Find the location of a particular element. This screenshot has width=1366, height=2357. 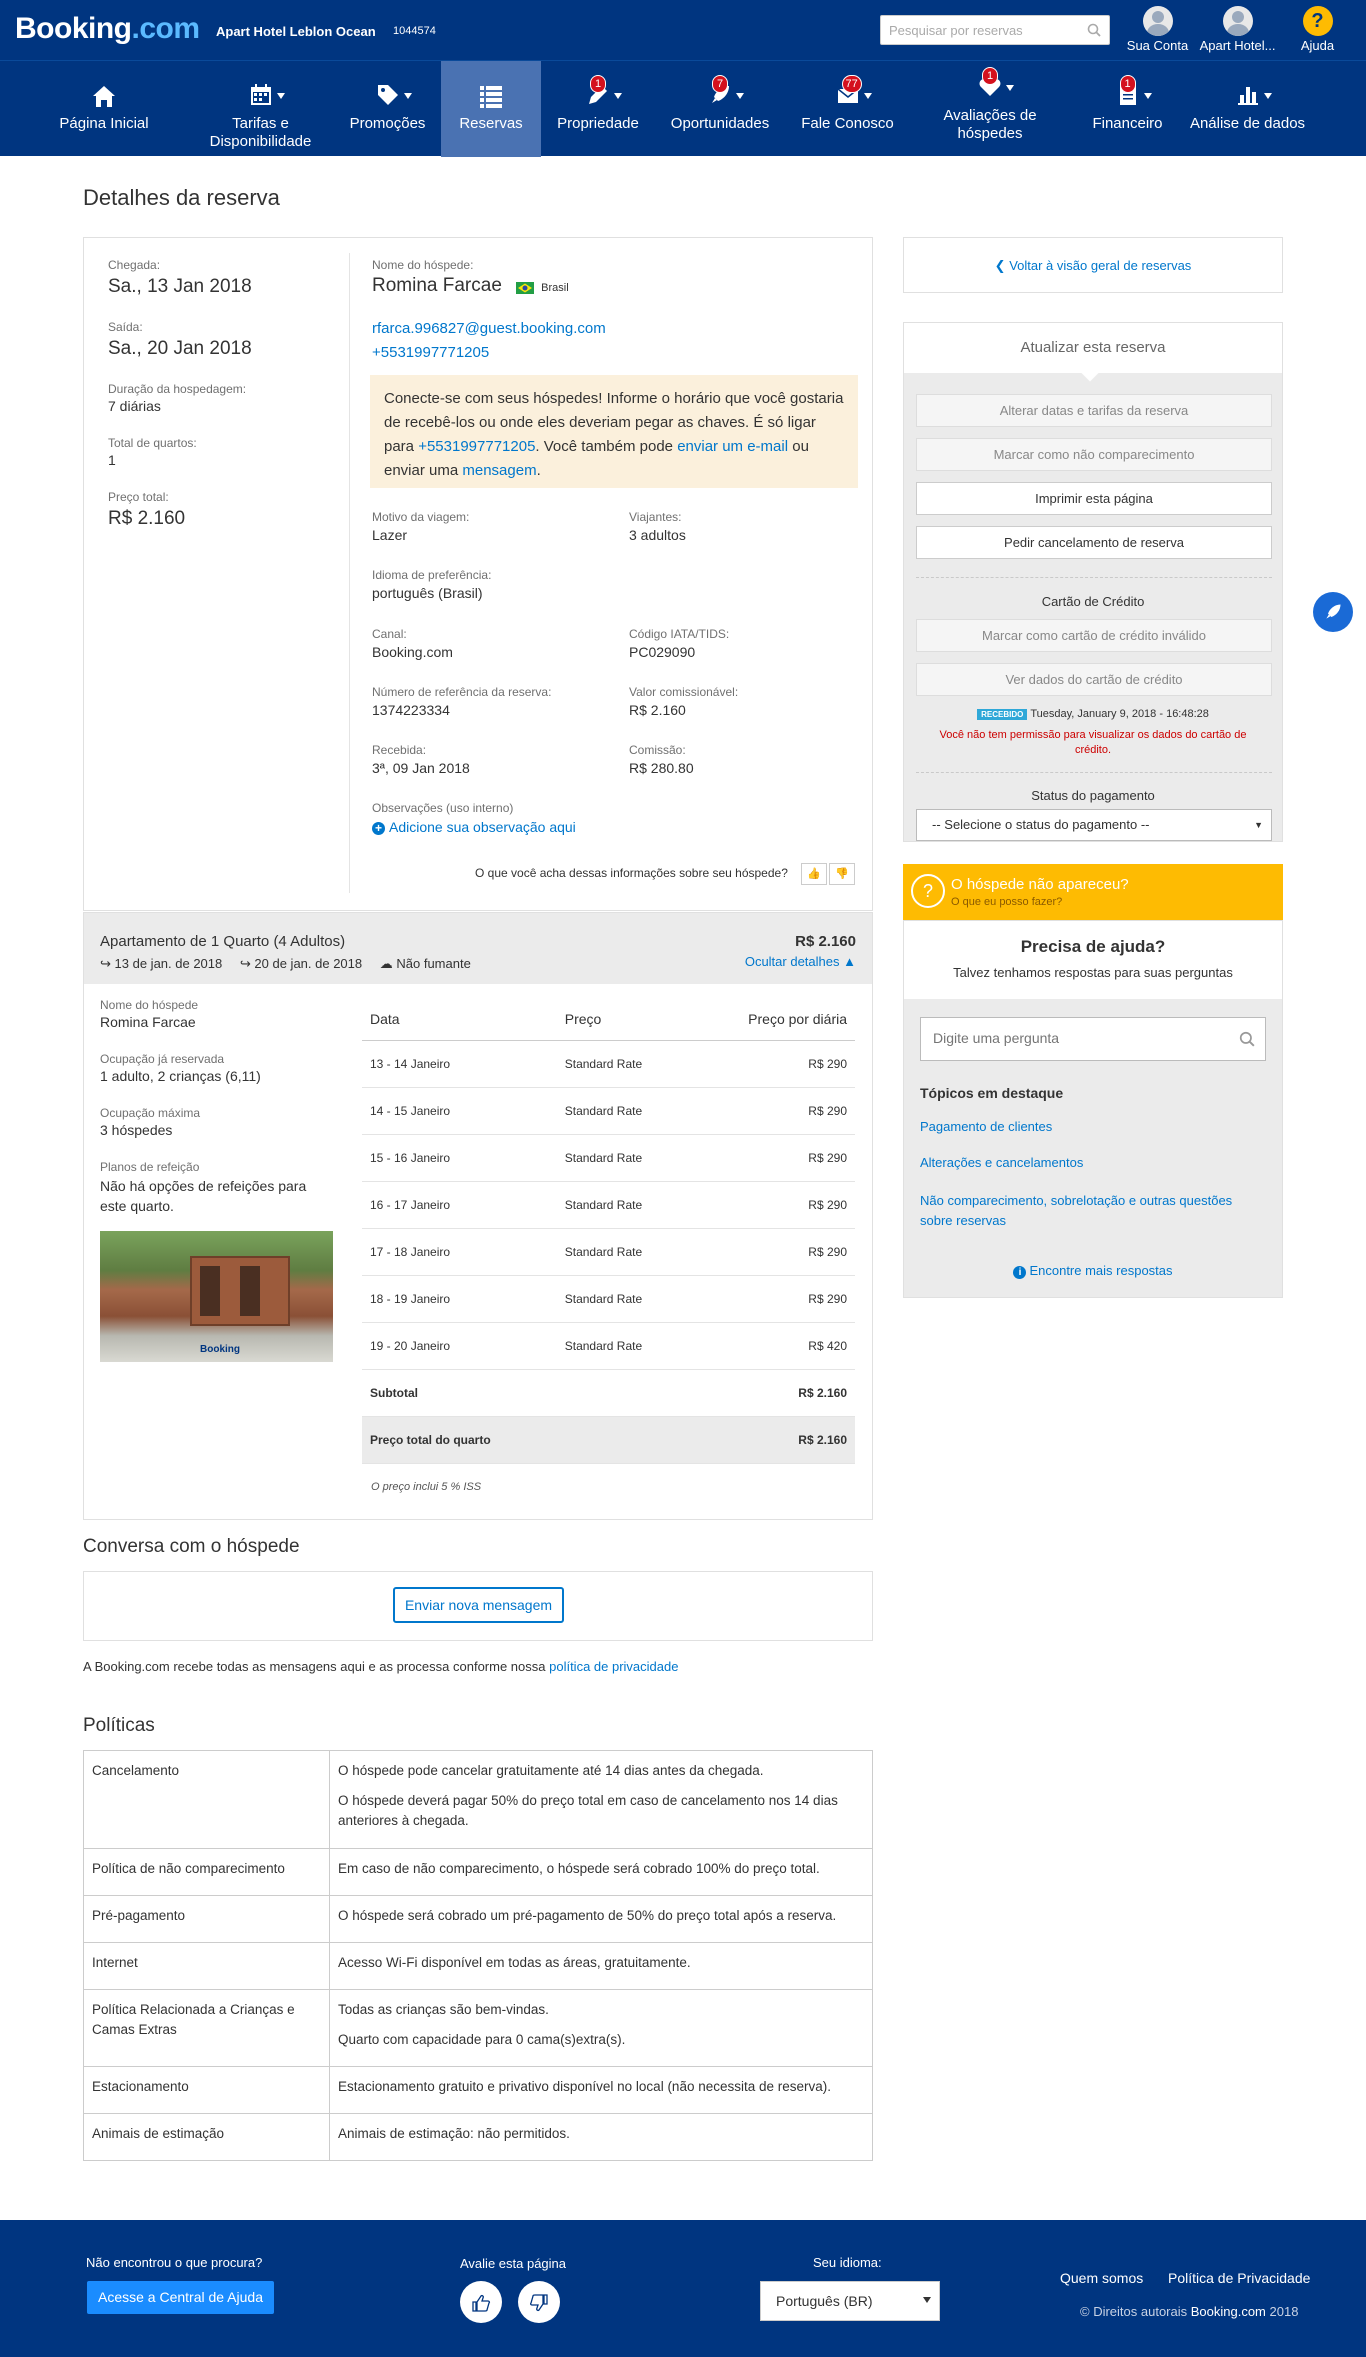

change-dates-button: Alterar datas e tarifas da reserva is located at coordinates (1094, 410).